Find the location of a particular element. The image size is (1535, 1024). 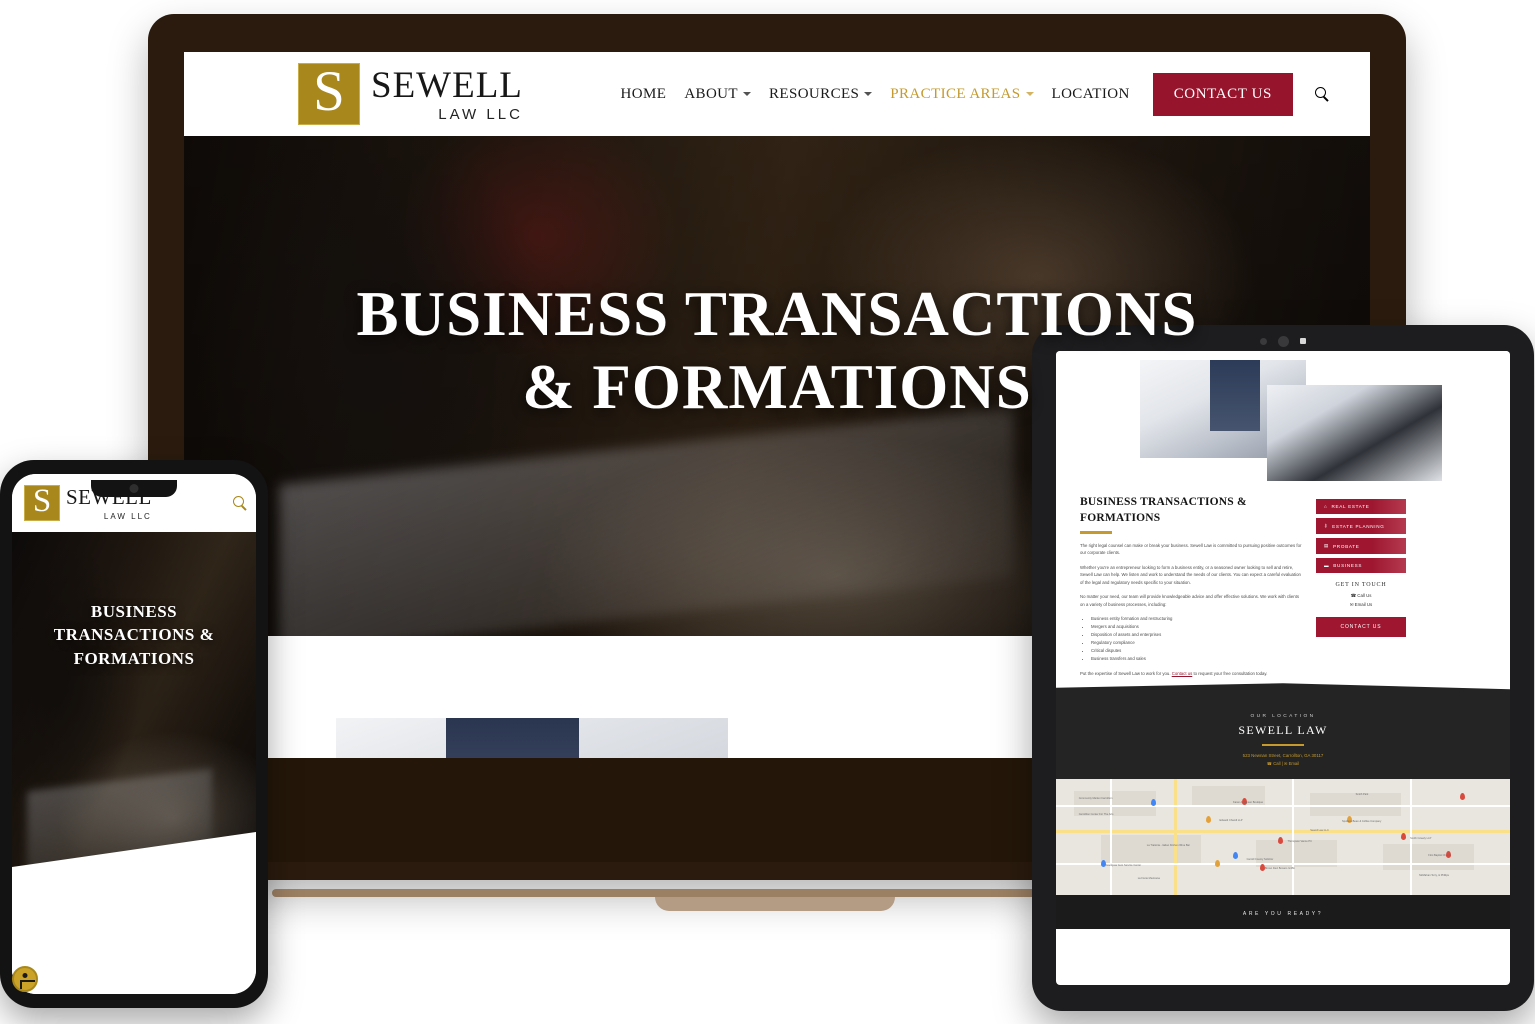

nav-label: LOCATION is located at coordinates (1090, 93).